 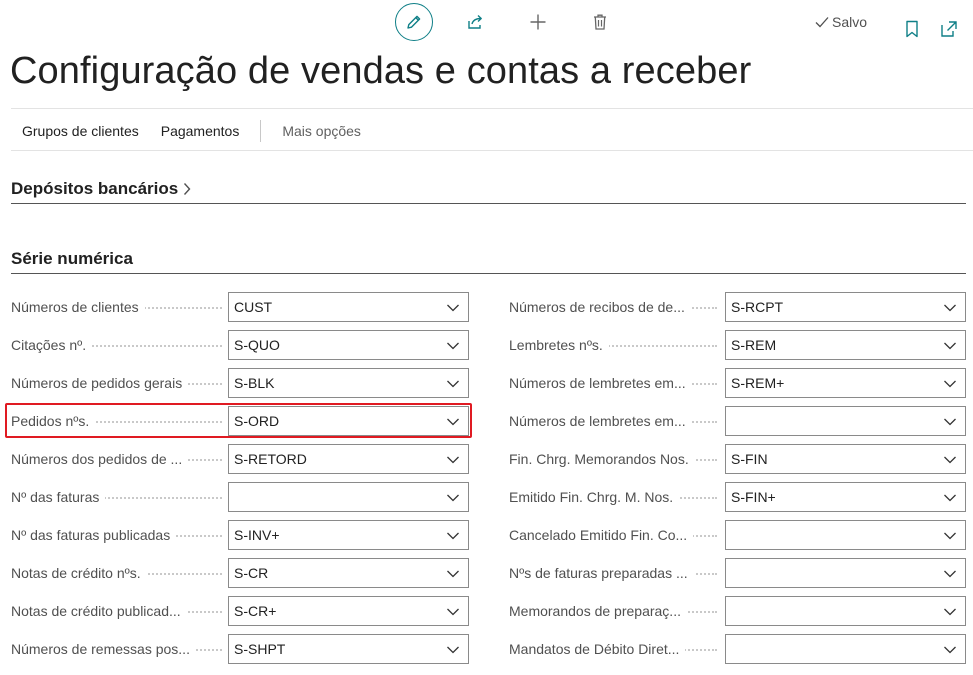 What do you see at coordinates (845, 497) in the screenshot?
I see `right-number-series-select: S-FIN+` at bounding box center [845, 497].